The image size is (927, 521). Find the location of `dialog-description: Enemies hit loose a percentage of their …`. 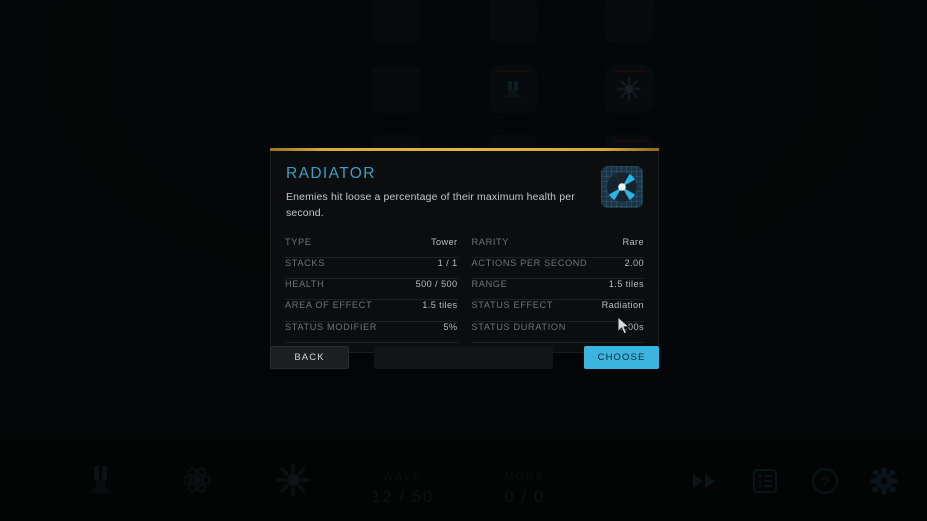

dialog-description: Enemies hit loose a percentage of their … is located at coordinates (430, 205).